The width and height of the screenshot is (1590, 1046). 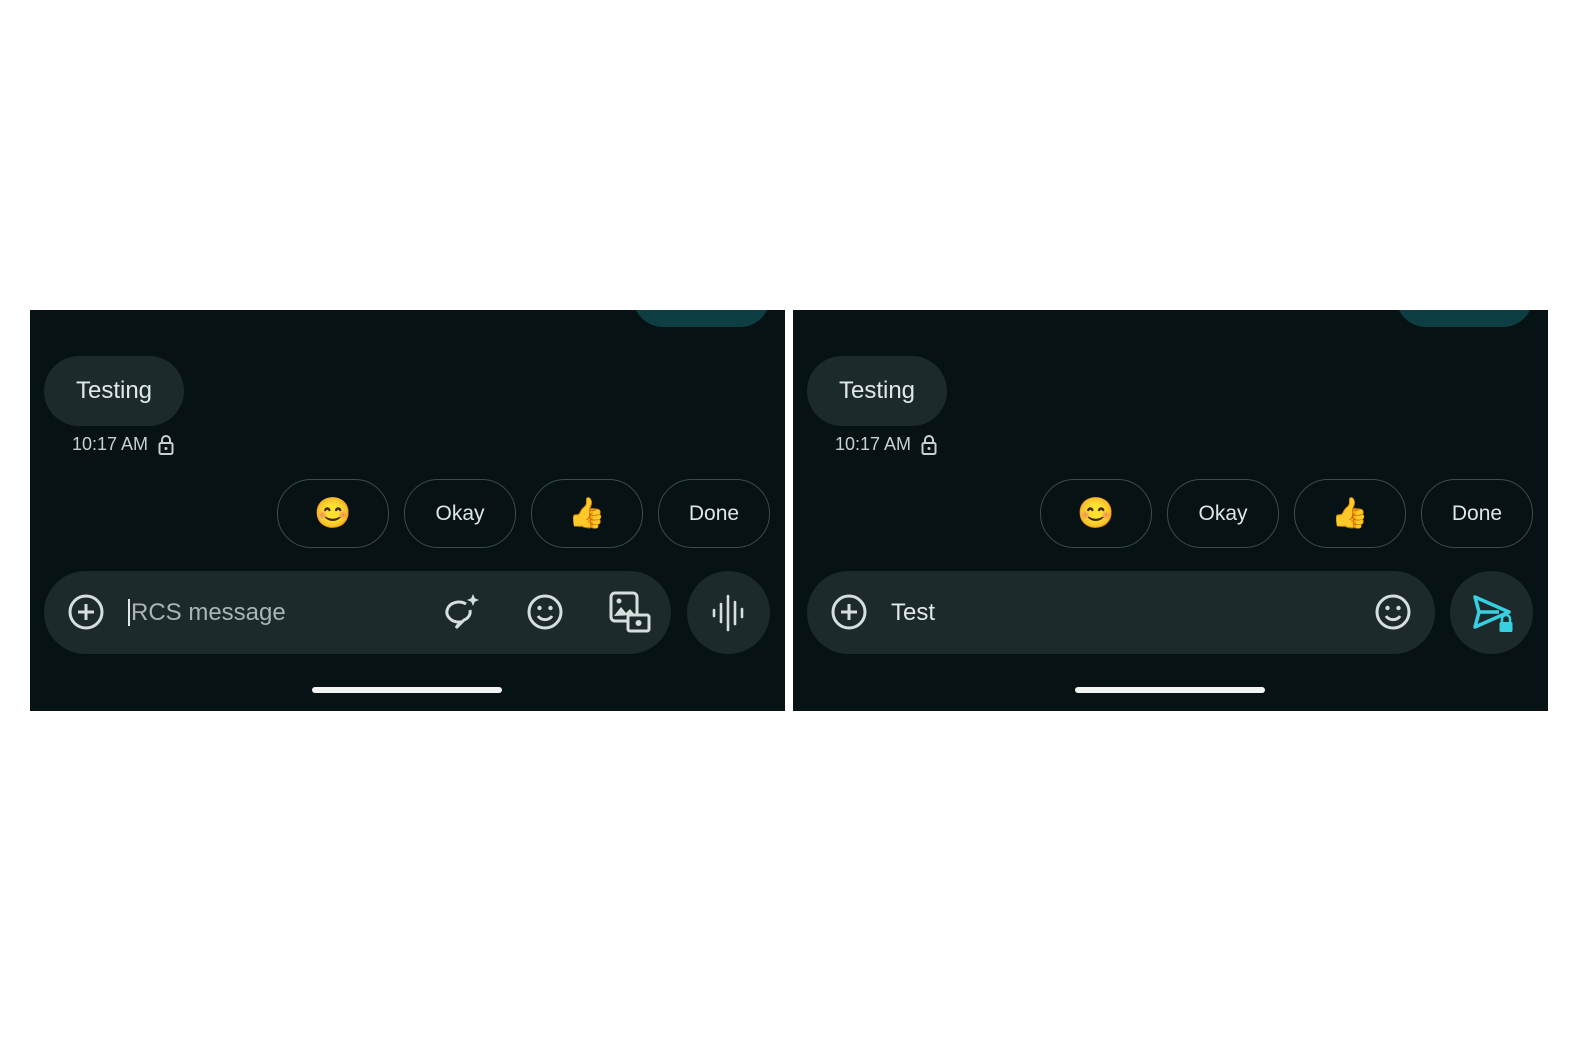 I want to click on gallery-icon, so click(x=630, y=612).